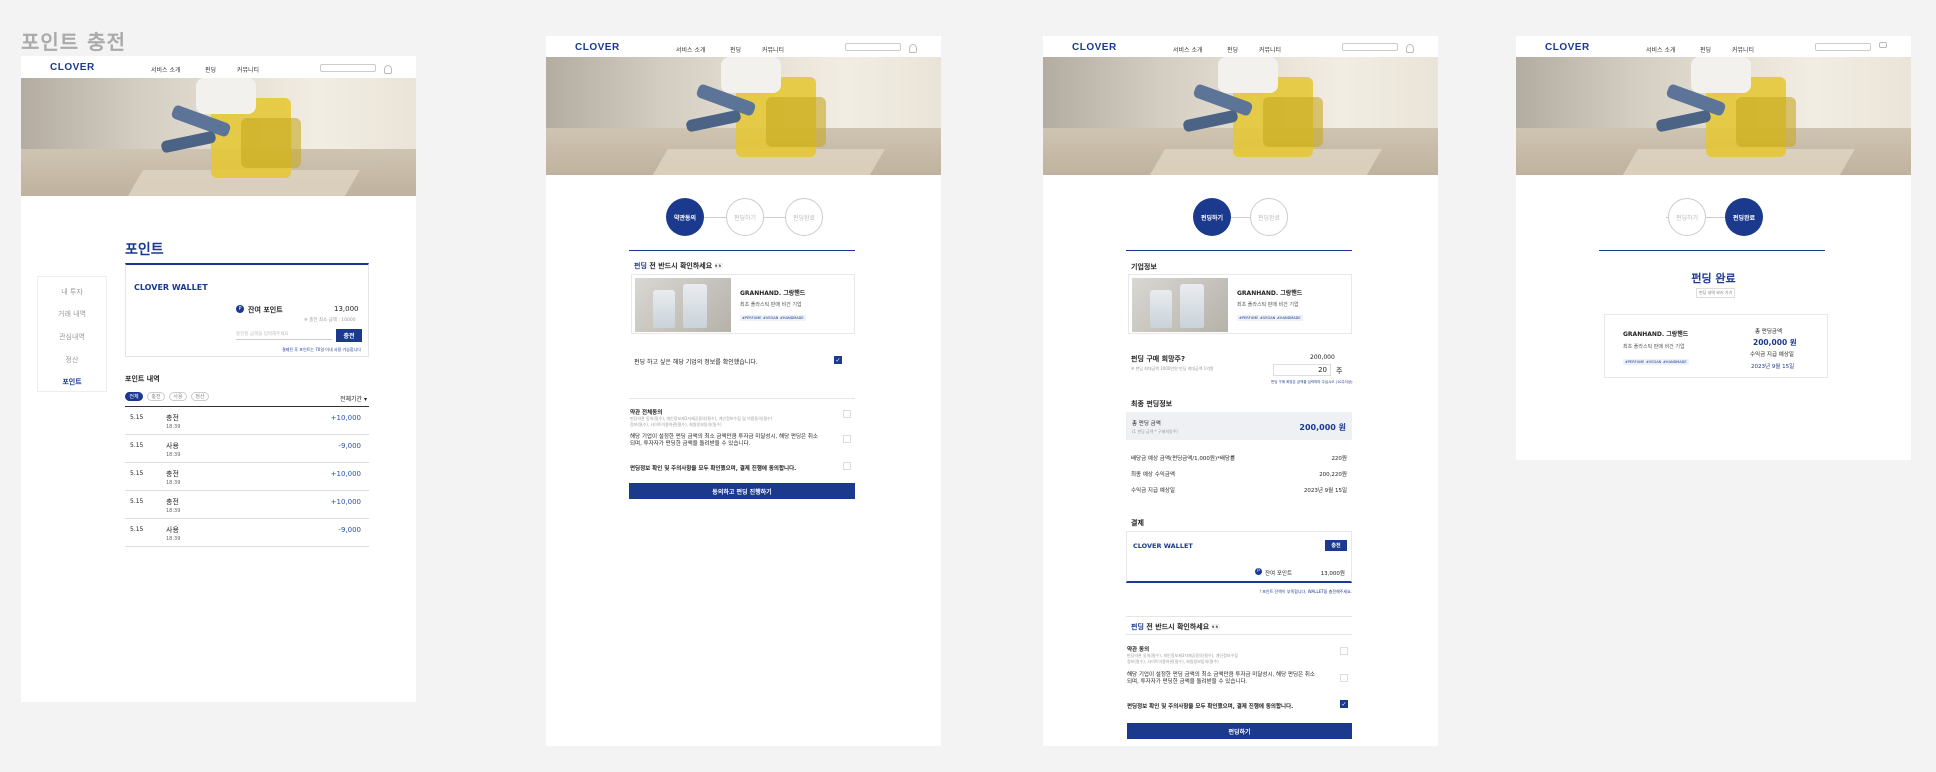 The image size is (1936, 772). I want to click on line-profit-label: 최종 예상 수익금액, so click(1153, 475).